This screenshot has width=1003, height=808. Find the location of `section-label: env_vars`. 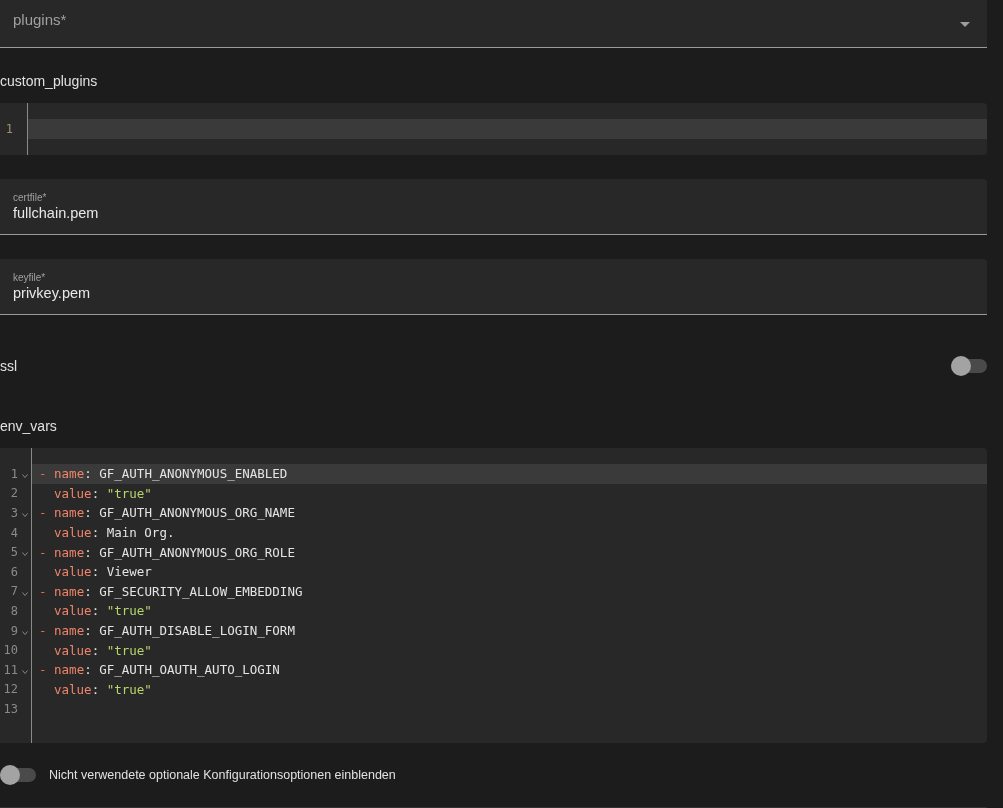

section-label: env_vars is located at coordinates (29, 426).